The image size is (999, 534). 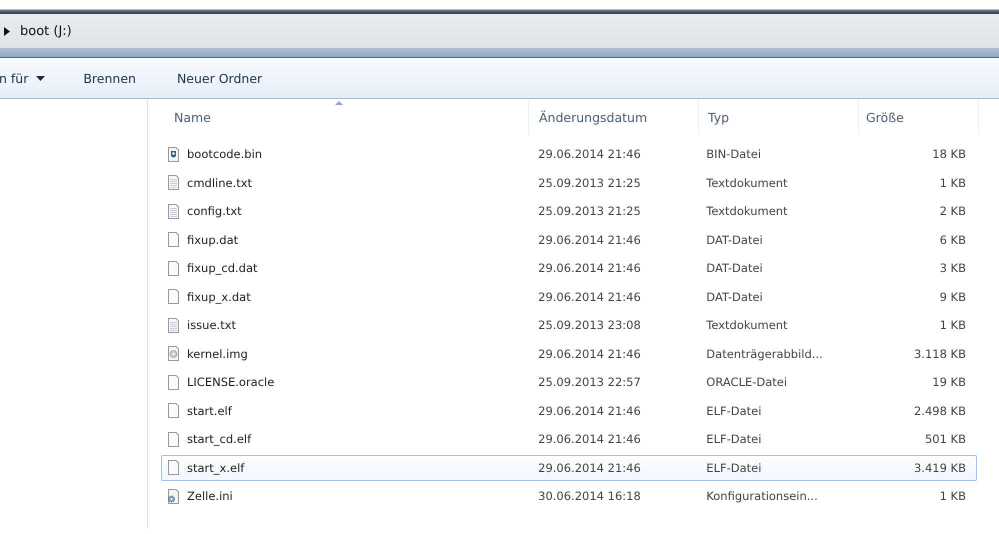 I want to click on breadcrumb-arrow-icon, so click(x=7, y=31).